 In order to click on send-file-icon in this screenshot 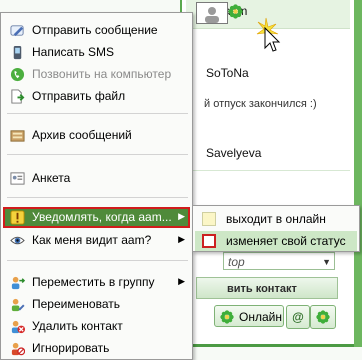, I will do `click(18, 96)`.